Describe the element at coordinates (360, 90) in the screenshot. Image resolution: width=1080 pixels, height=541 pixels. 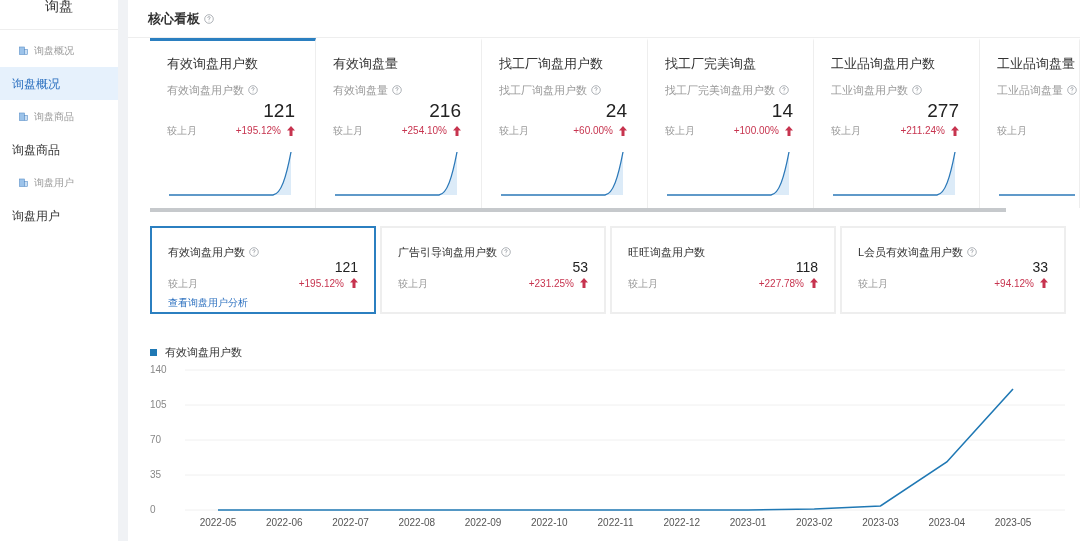
I see `card-subtitle: 有效询盘量` at that location.